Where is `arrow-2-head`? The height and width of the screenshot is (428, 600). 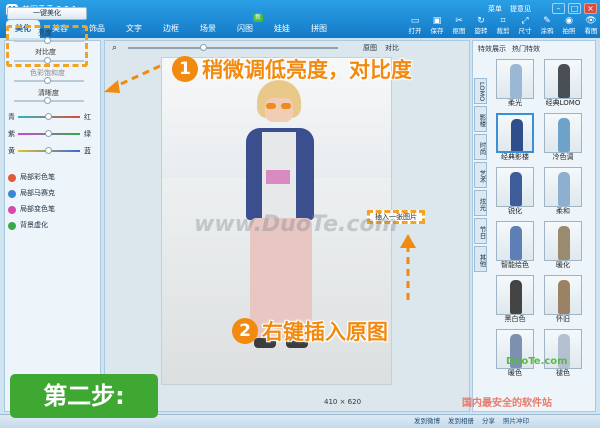
arrow-2-head is located at coordinates (408, 241).